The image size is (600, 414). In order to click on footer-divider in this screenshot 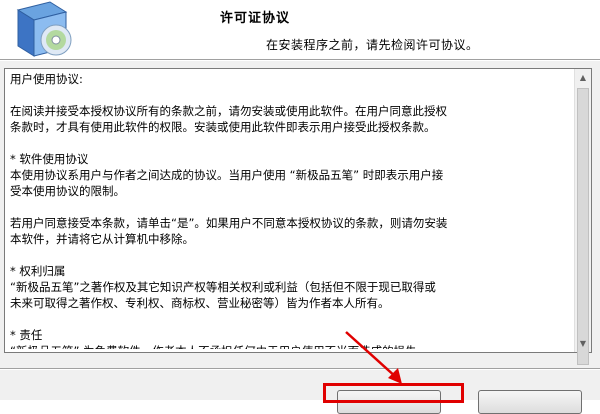, I will do `click(300, 369)`.